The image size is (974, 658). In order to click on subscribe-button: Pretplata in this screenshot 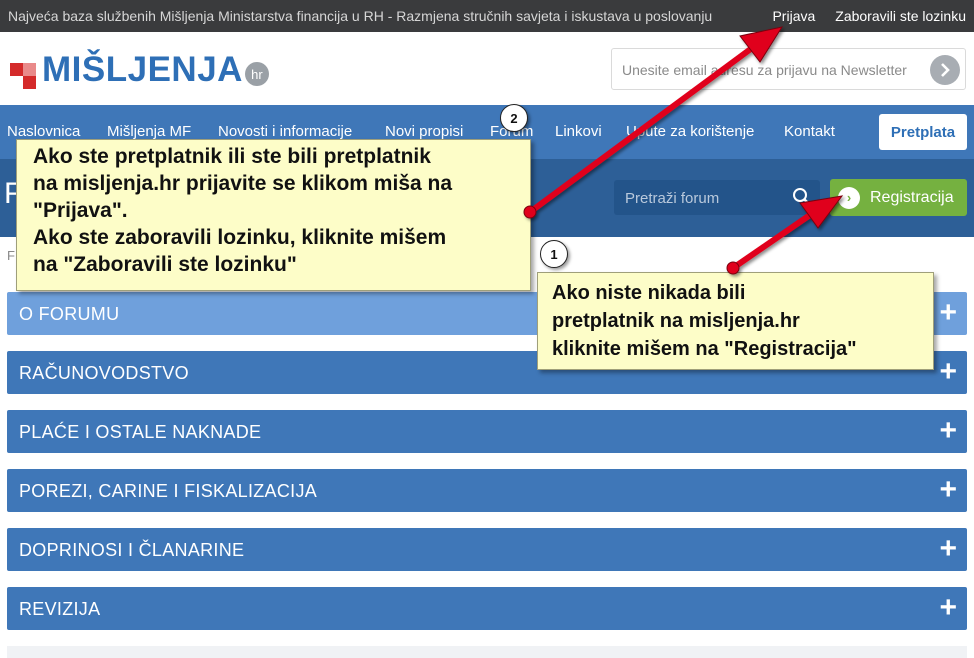, I will do `click(923, 132)`.